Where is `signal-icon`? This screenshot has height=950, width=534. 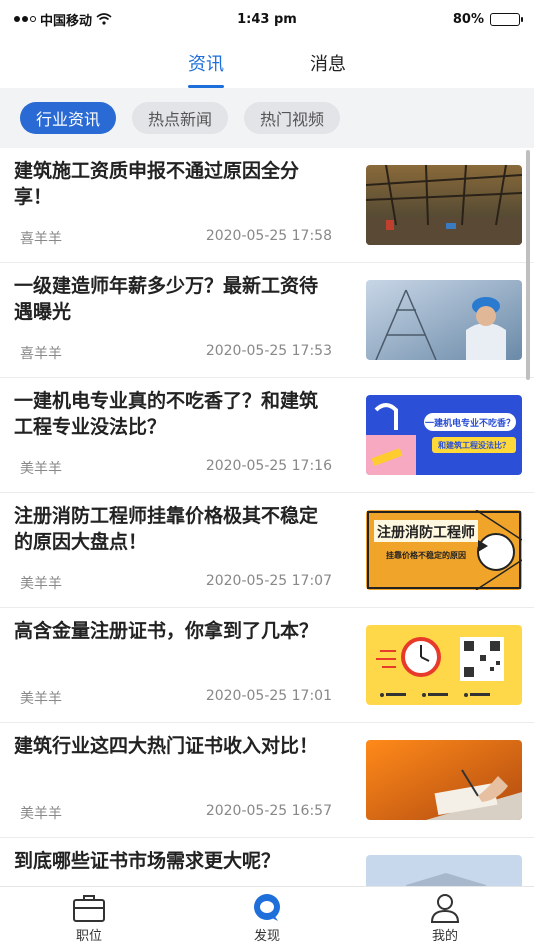
signal-icon is located at coordinates (25, 19).